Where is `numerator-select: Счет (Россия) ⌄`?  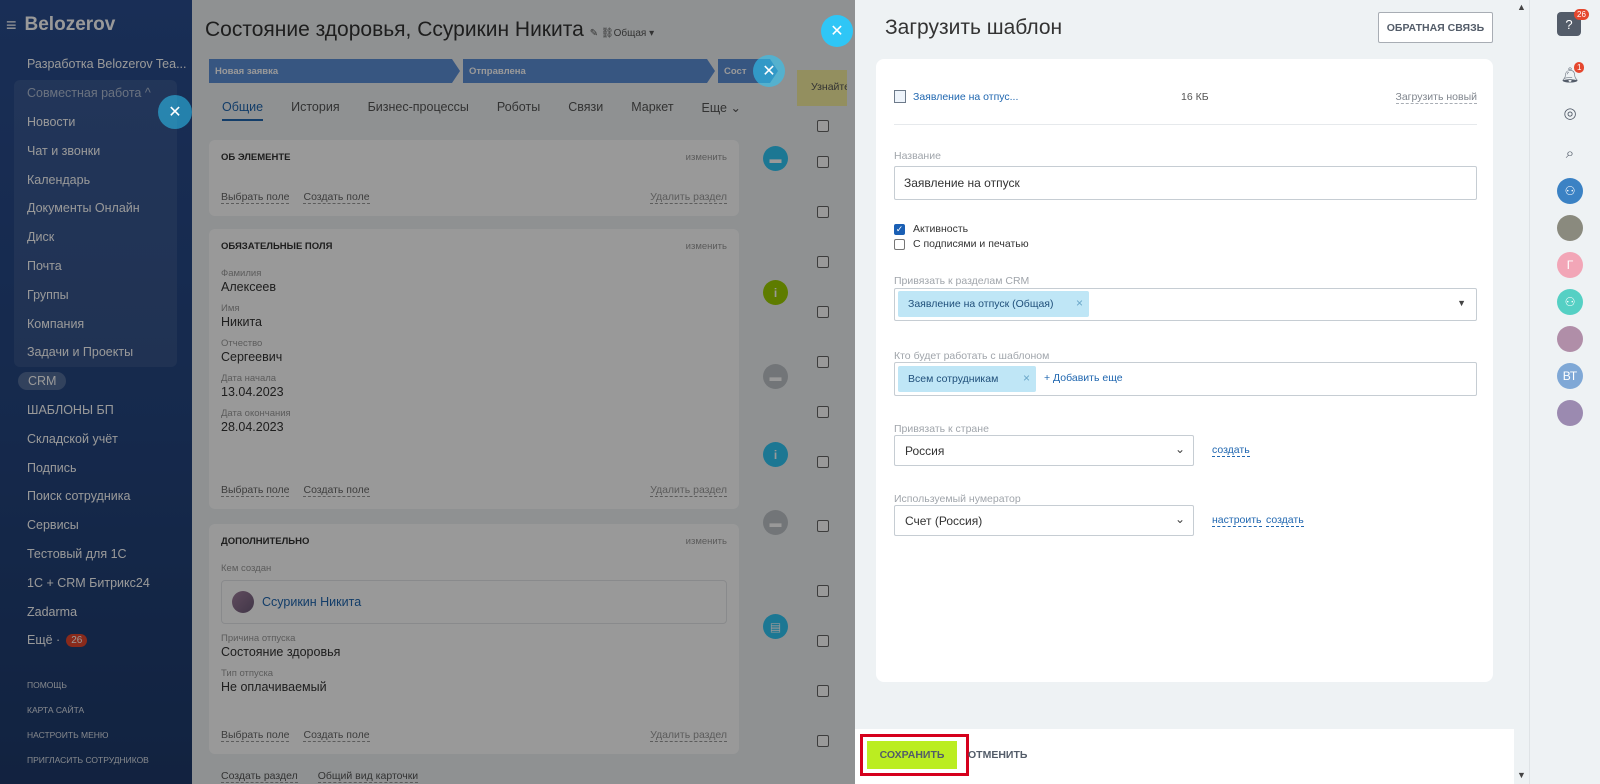 numerator-select: Счет (Россия) ⌄ is located at coordinates (1044, 520).